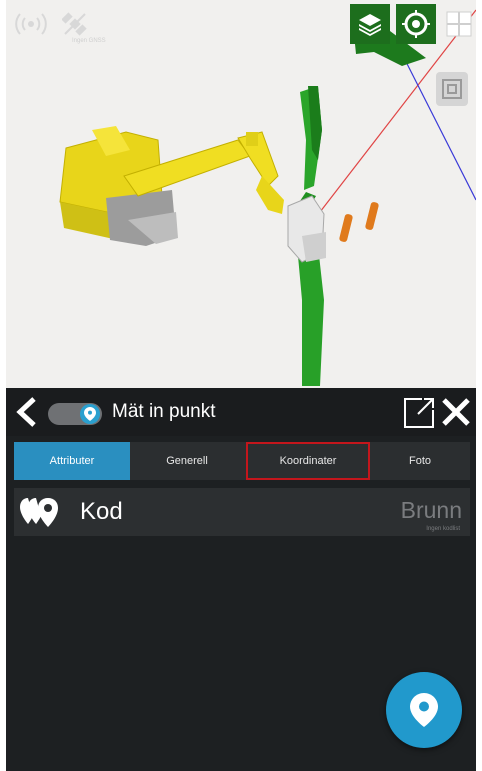  I want to click on satellite-caption: Ingen GNSS, so click(89, 41).